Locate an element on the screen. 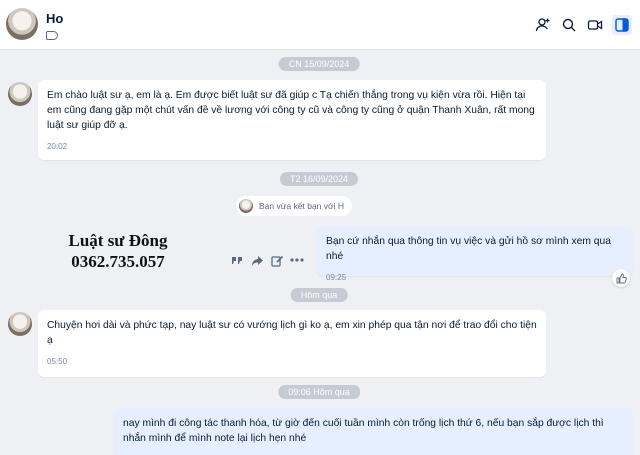 Image resolution: width=640 pixels, height=455 pixels. message-actions is located at coordinates (267, 260).